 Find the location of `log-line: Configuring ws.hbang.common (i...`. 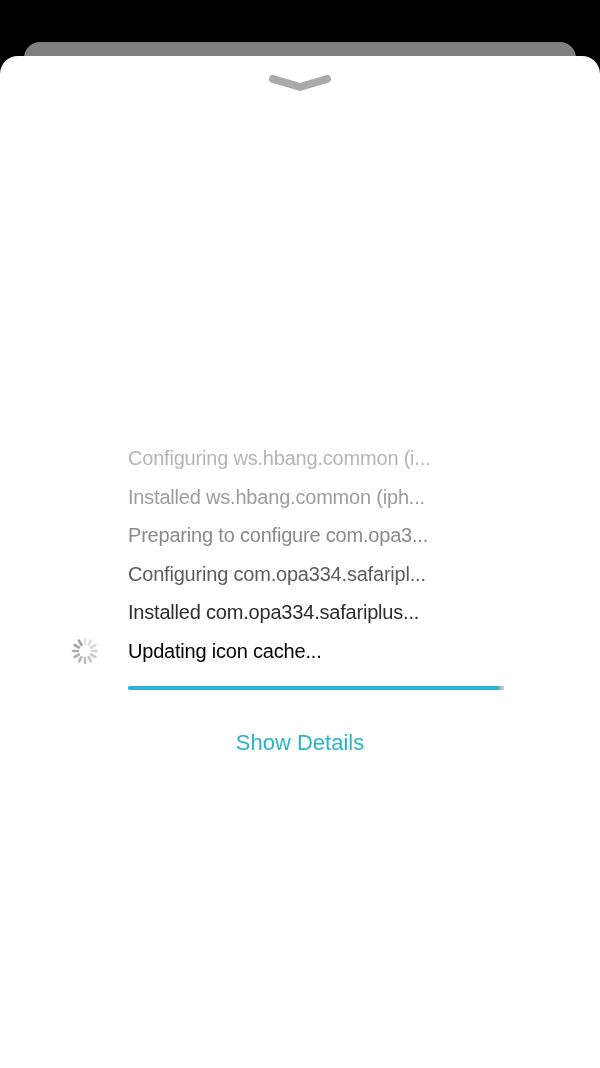

log-line: Configuring ws.hbang.common (i... is located at coordinates (279, 459).